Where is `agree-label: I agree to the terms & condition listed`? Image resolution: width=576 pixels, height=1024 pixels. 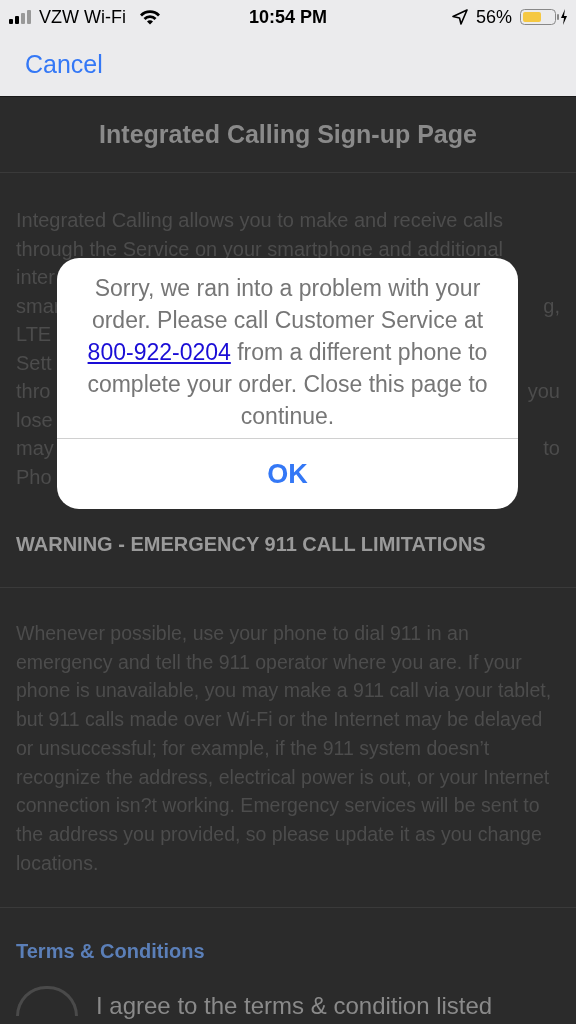
agree-label: I agree to the terms & condition listed is located at coordinates (294, 1006).